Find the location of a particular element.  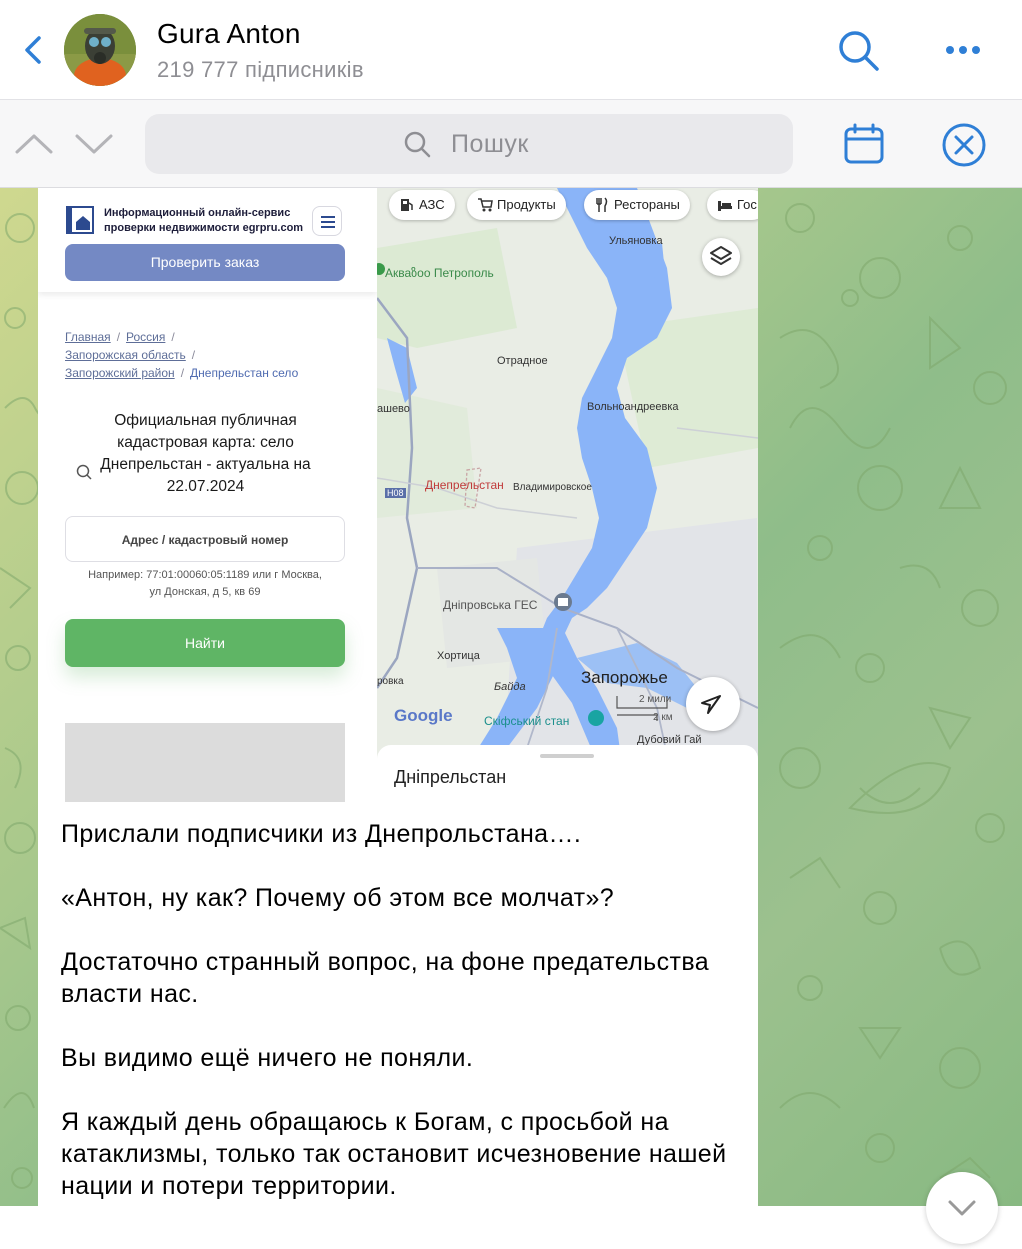

map-label-skifskiy: Скіфський стан is located at coordinates (527, 721).